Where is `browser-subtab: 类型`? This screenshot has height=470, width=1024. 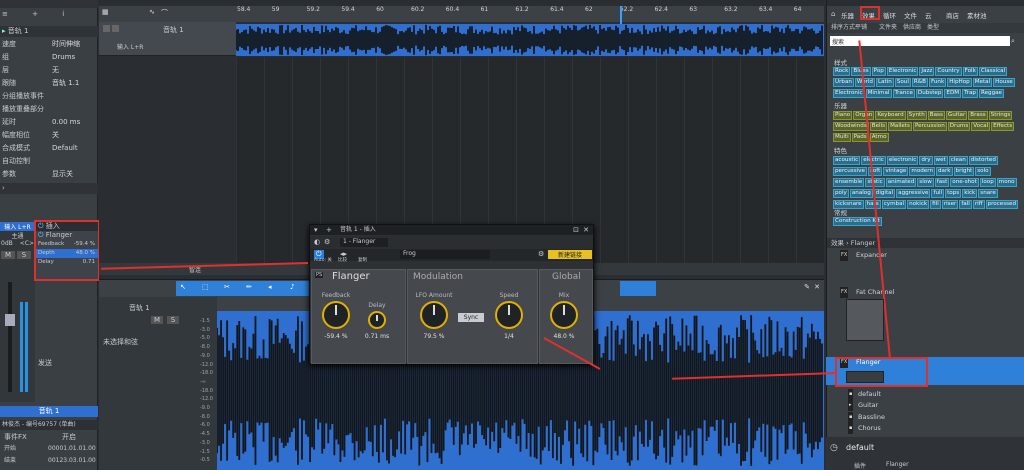 browser-subtab: 类型 is located at coordinates (933, 28).